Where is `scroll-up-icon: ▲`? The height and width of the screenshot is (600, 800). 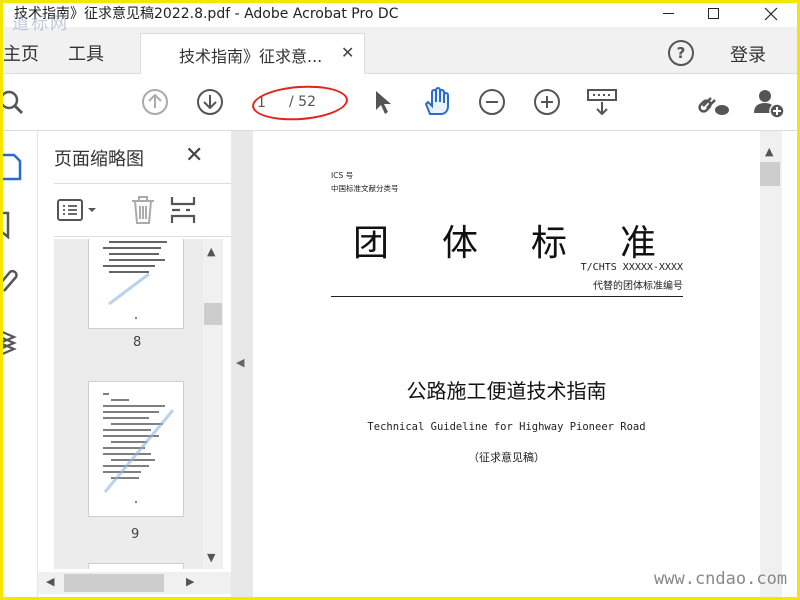
scroll-up-icon: ▲ is located at coordinates (211, 251).